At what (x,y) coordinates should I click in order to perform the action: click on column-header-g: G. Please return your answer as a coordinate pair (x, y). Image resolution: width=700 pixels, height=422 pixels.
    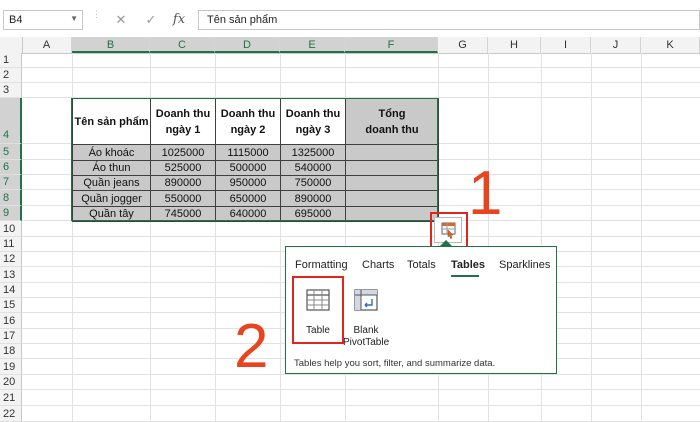
    Looking at the image, I should click on (463, 45).